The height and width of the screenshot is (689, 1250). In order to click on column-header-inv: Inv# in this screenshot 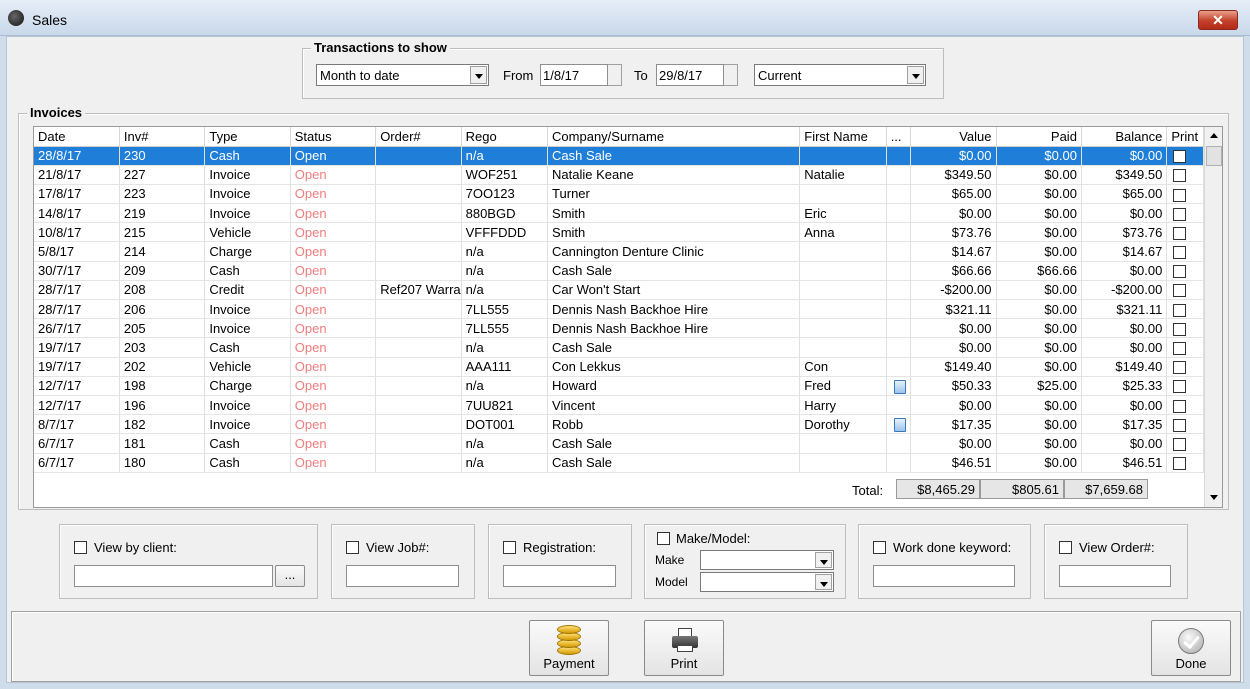, I will do `click(162, 137)`.